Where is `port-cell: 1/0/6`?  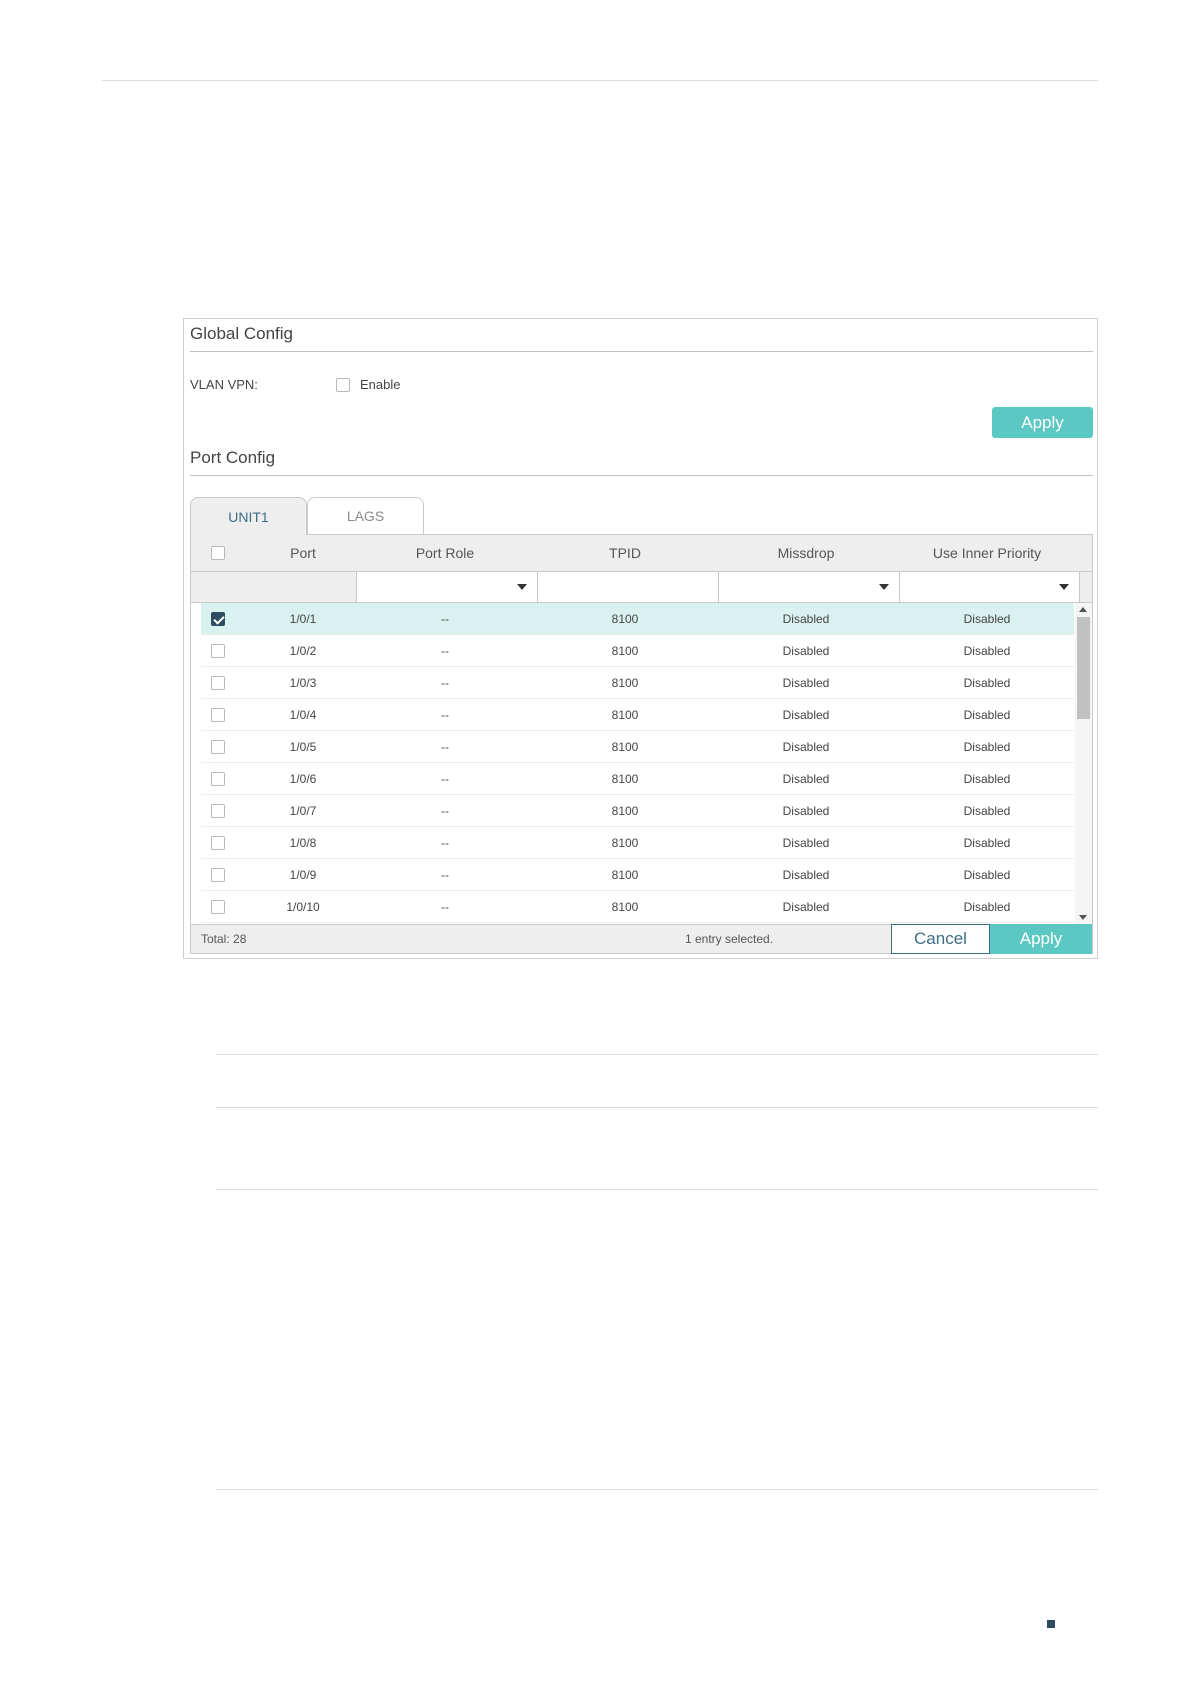 port-cell: 1/0/6 is located at coordinates (303, 779).